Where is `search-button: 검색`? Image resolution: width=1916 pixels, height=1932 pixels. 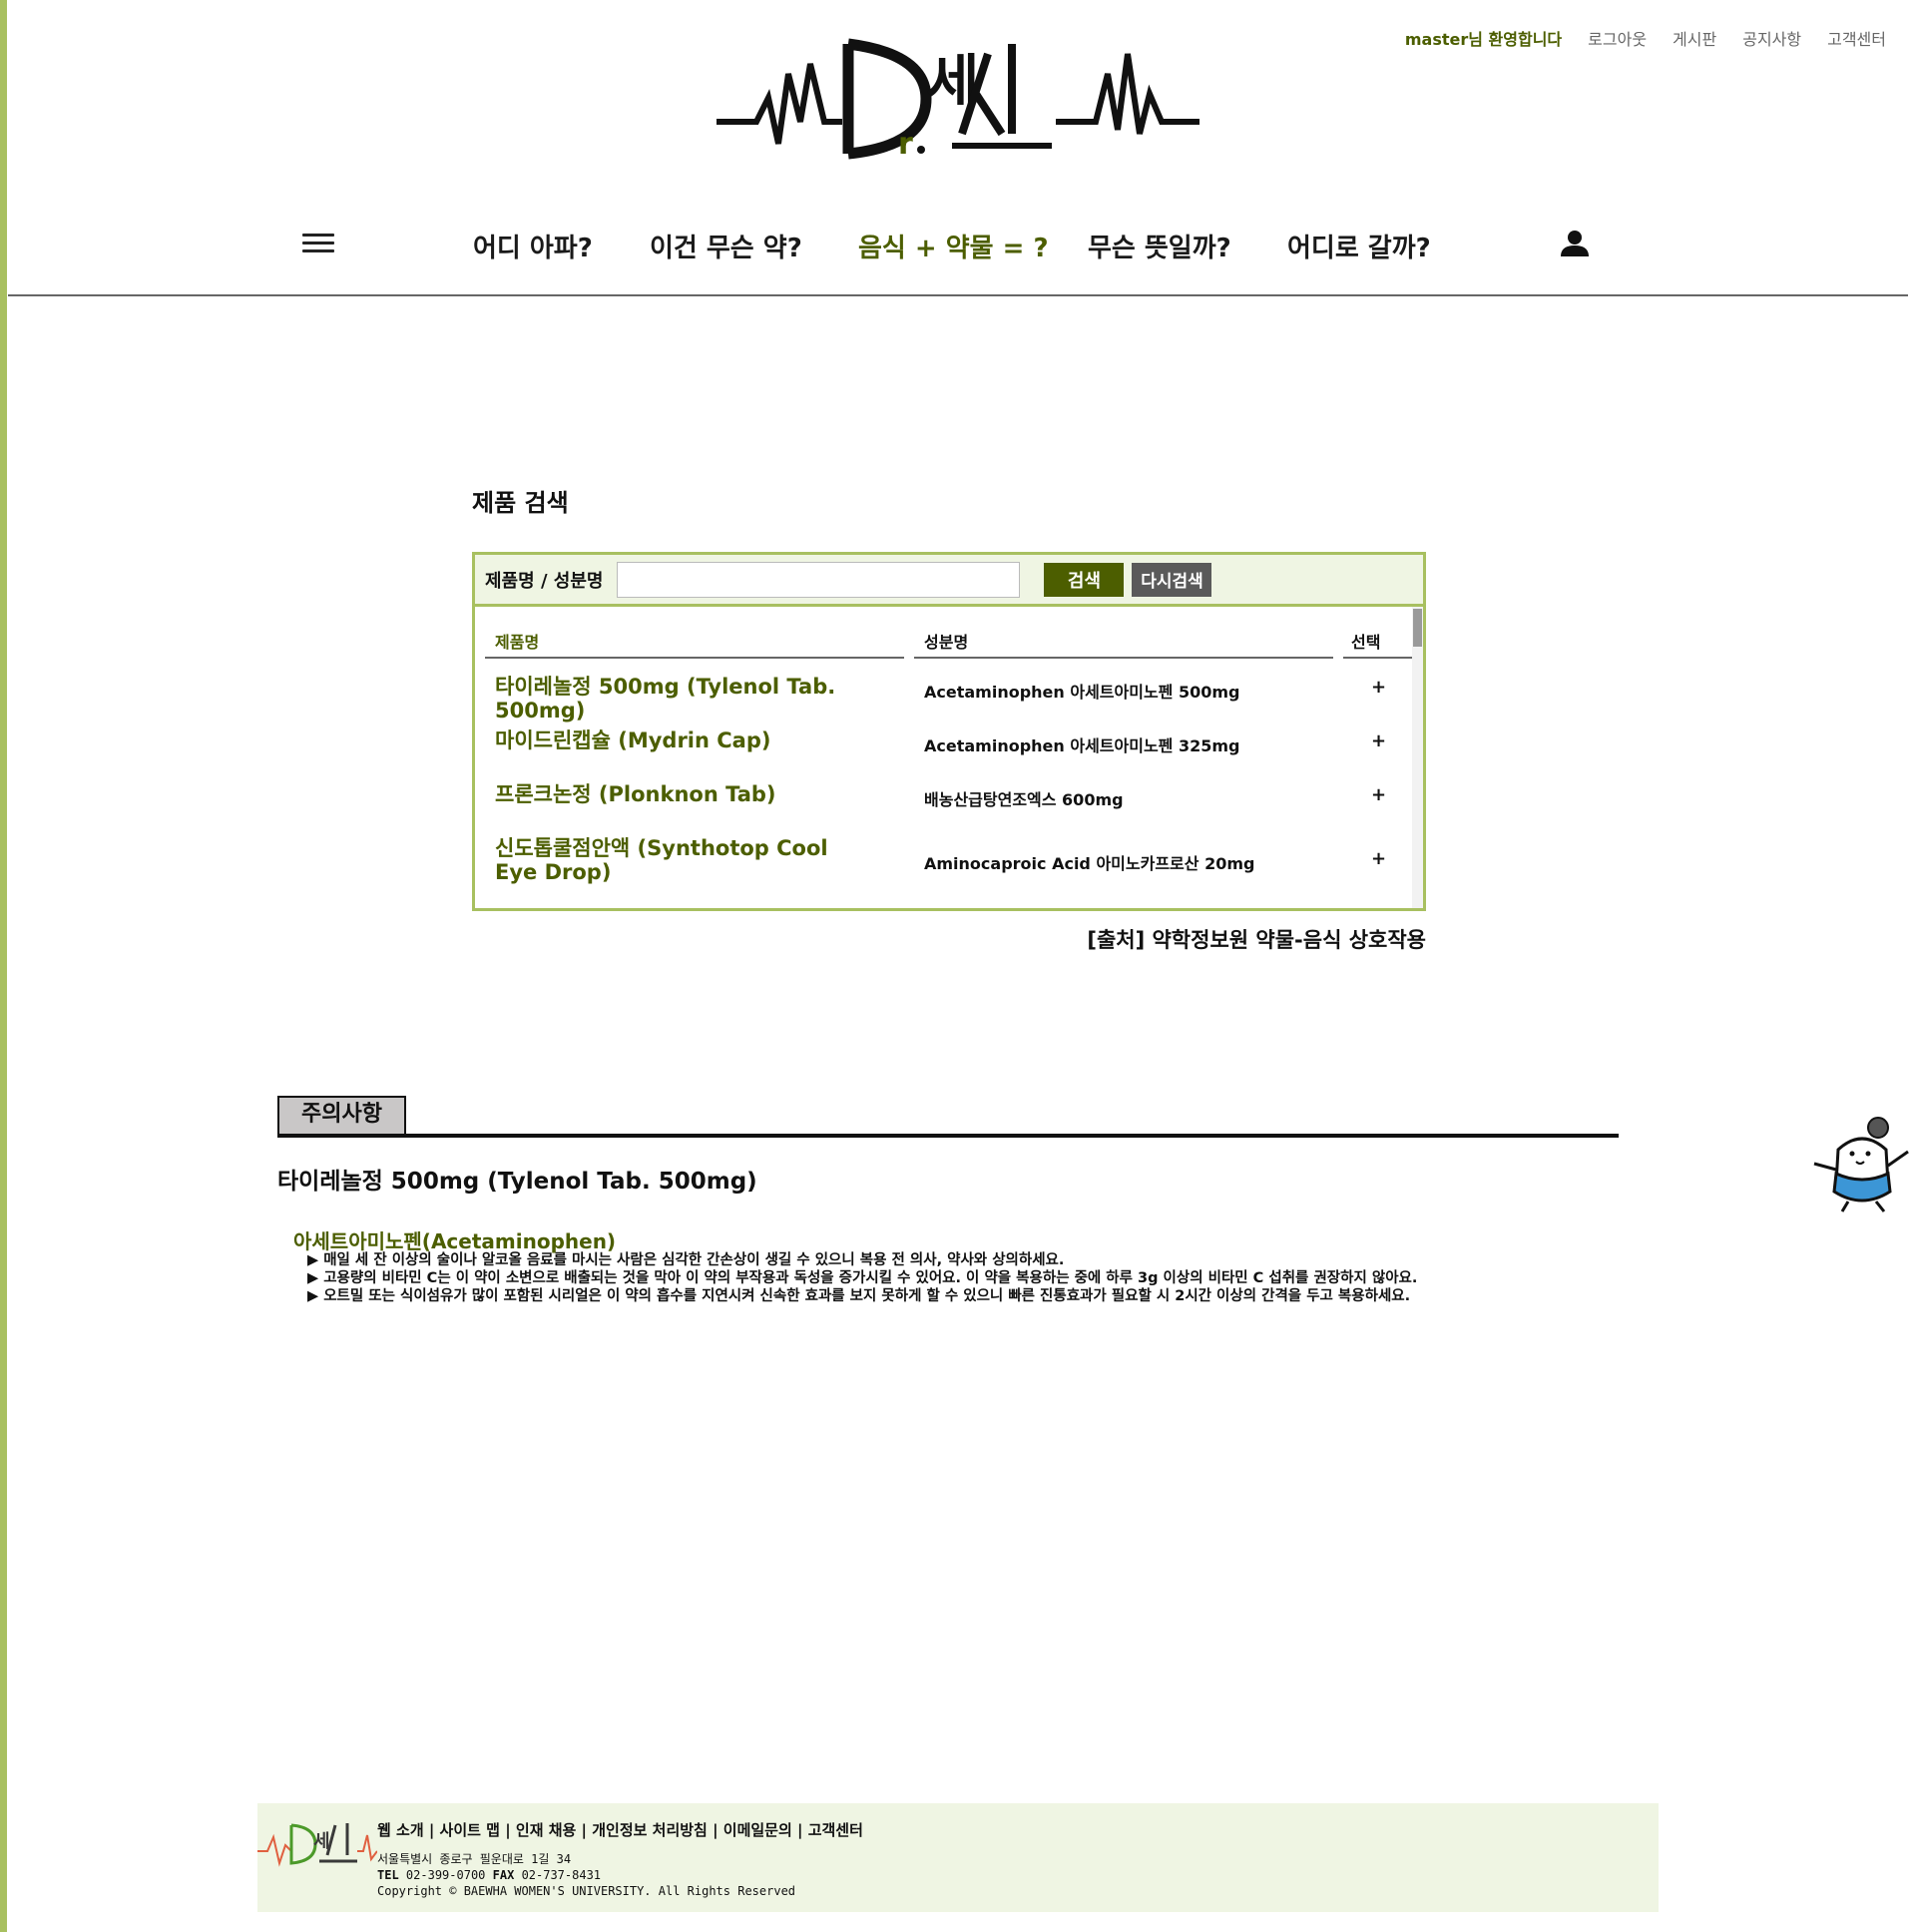
search-button: 검색 is located at coordinates (1084, 579).